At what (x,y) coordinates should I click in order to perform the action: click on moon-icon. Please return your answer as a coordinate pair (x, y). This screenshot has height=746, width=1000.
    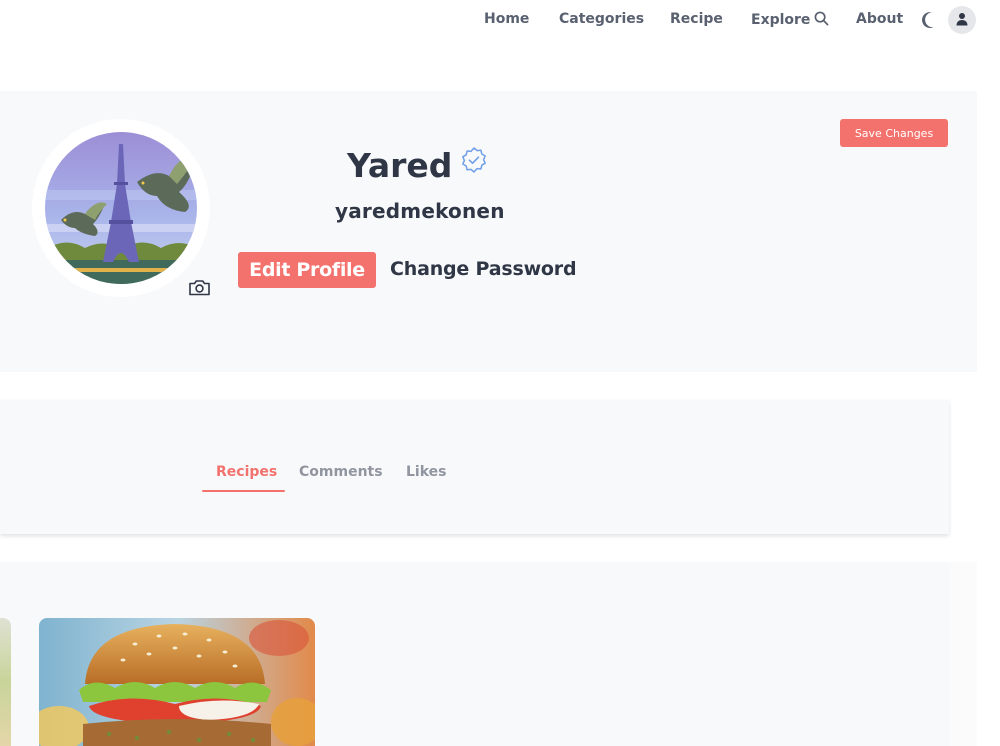
    Looking at the image, I should click on (930, 20).